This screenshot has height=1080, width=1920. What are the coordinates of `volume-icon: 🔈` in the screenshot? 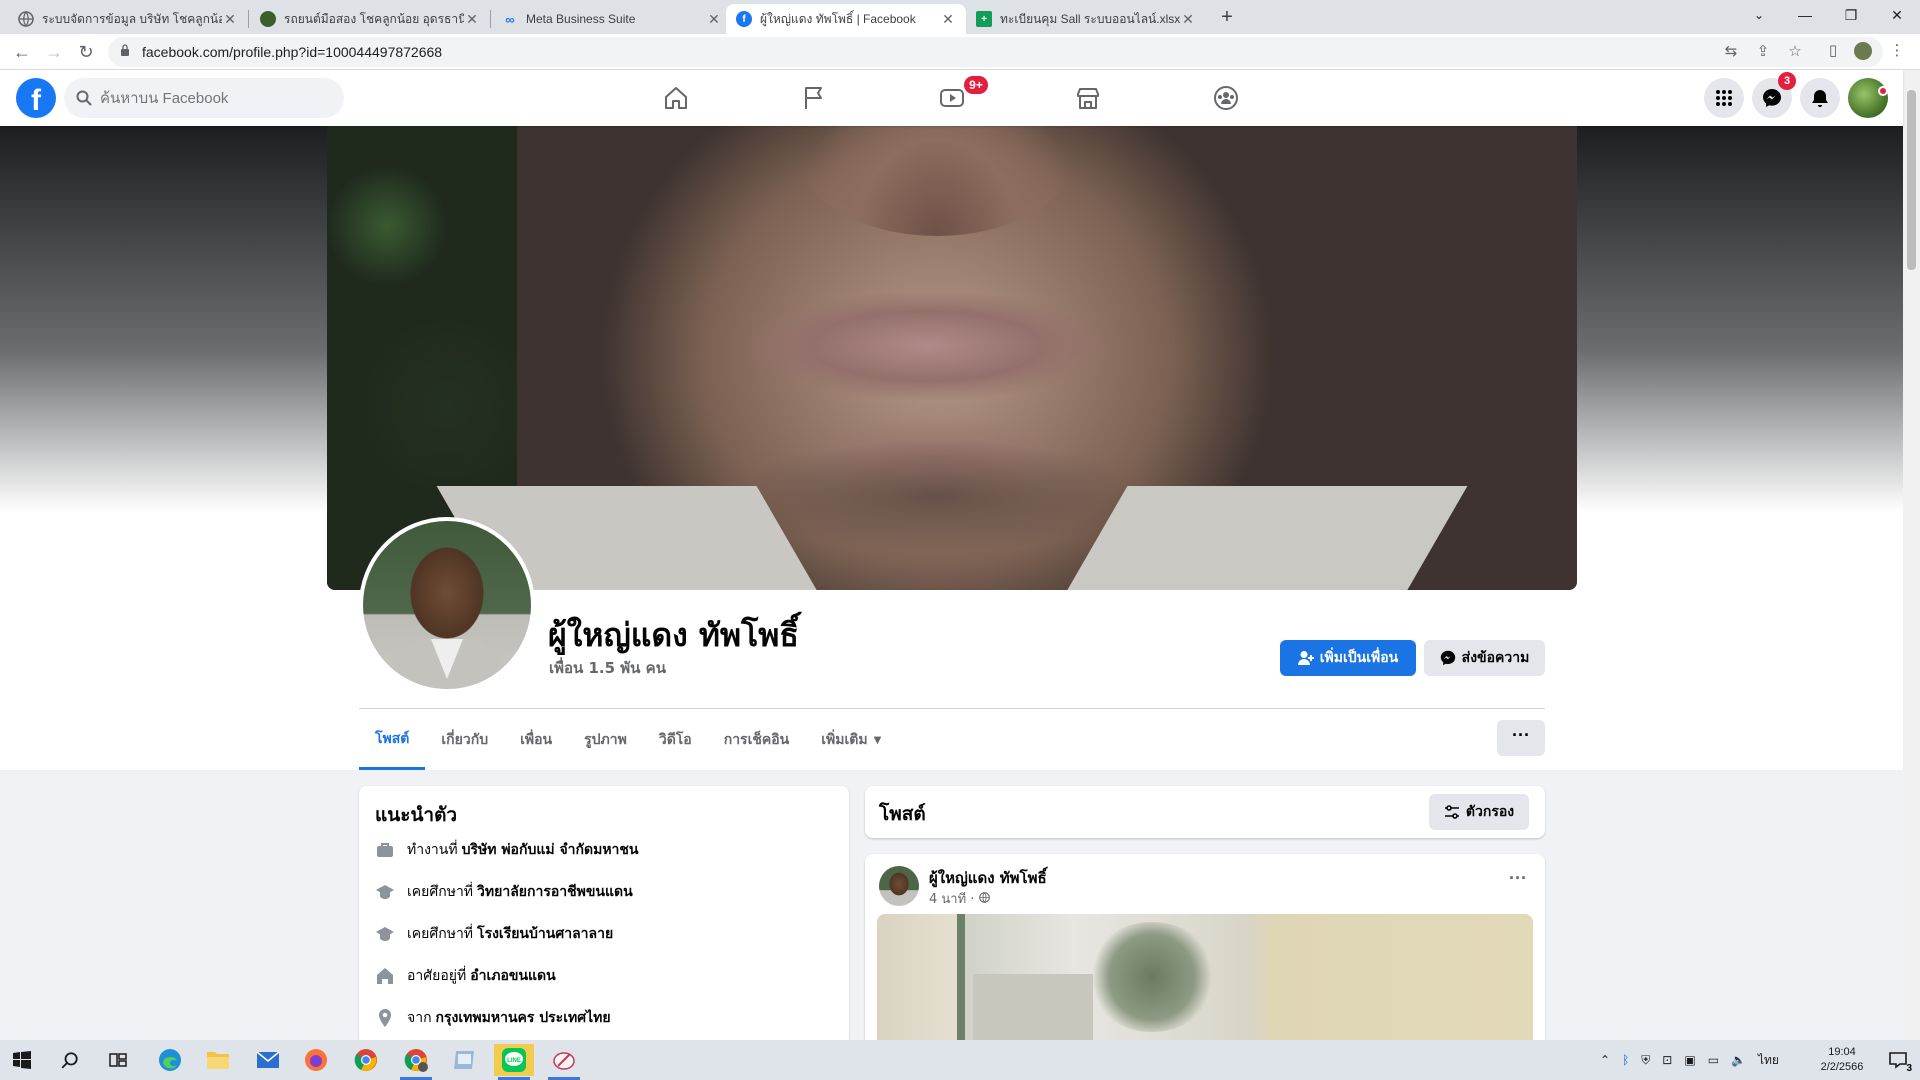 It's located at (1738, 1060).